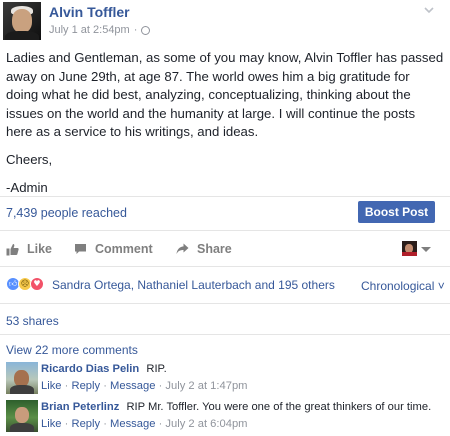  Describe the element at coordinates (27, 187) in the screenshot. I see `post-paragraph: -Admin` at that location.